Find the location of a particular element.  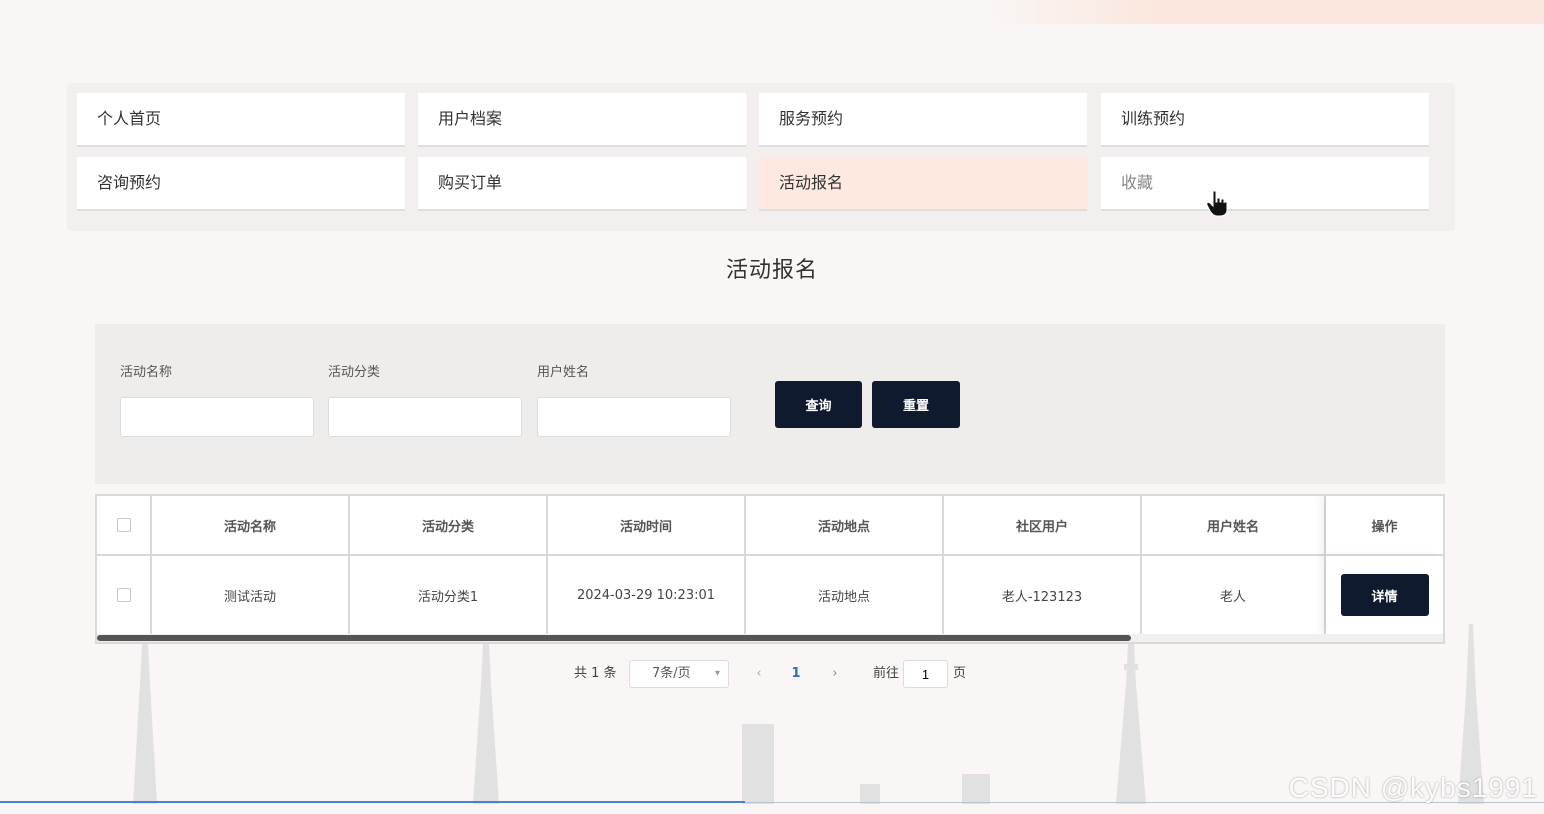

select-all-cell is located at coordinates (124, 526).